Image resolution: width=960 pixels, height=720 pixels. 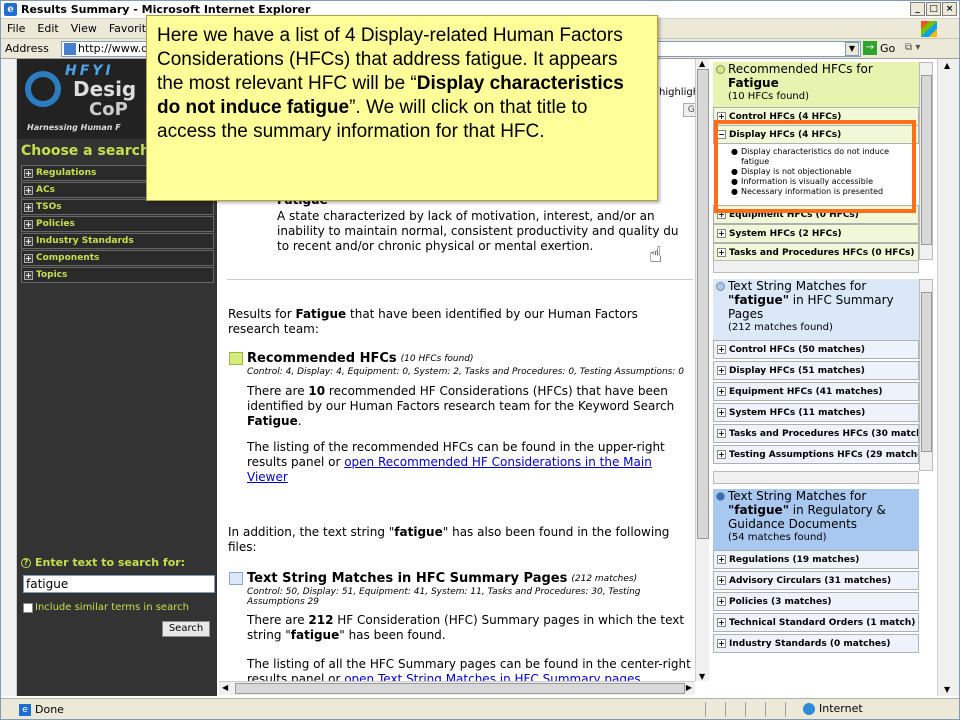 I want to click on display-hfc-item: ● Necessary information is presented, so click(x=824, y=192).